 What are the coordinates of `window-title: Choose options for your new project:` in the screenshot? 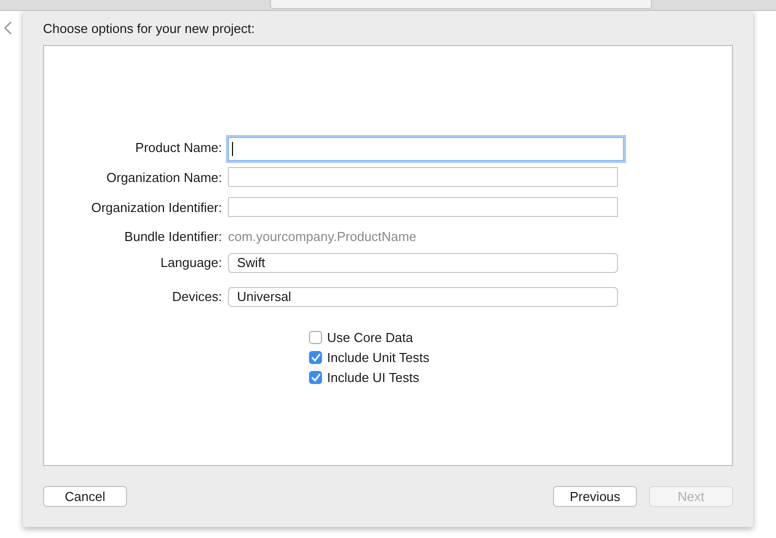 It's located at (149, 29).